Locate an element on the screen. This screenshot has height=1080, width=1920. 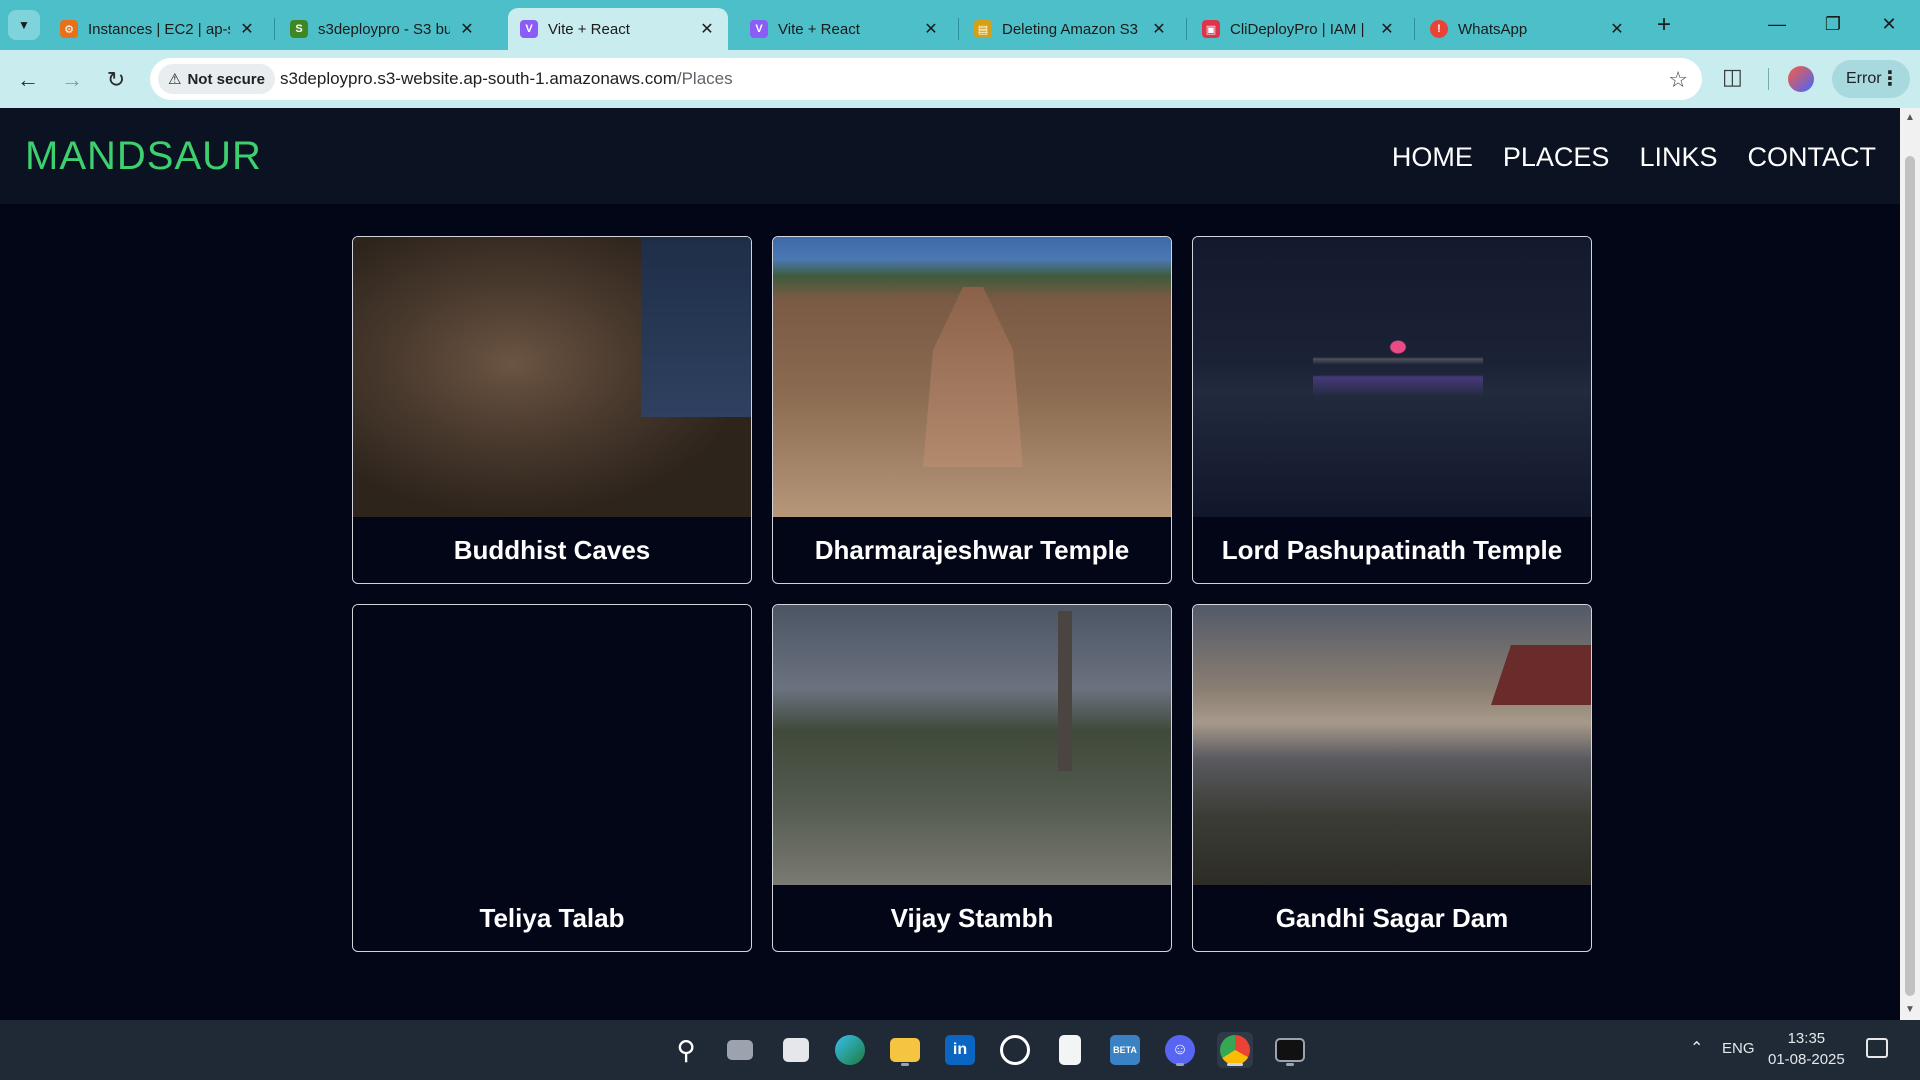
place-name: Gandhi Sagar Dam is located at coordinates (1392, 918).